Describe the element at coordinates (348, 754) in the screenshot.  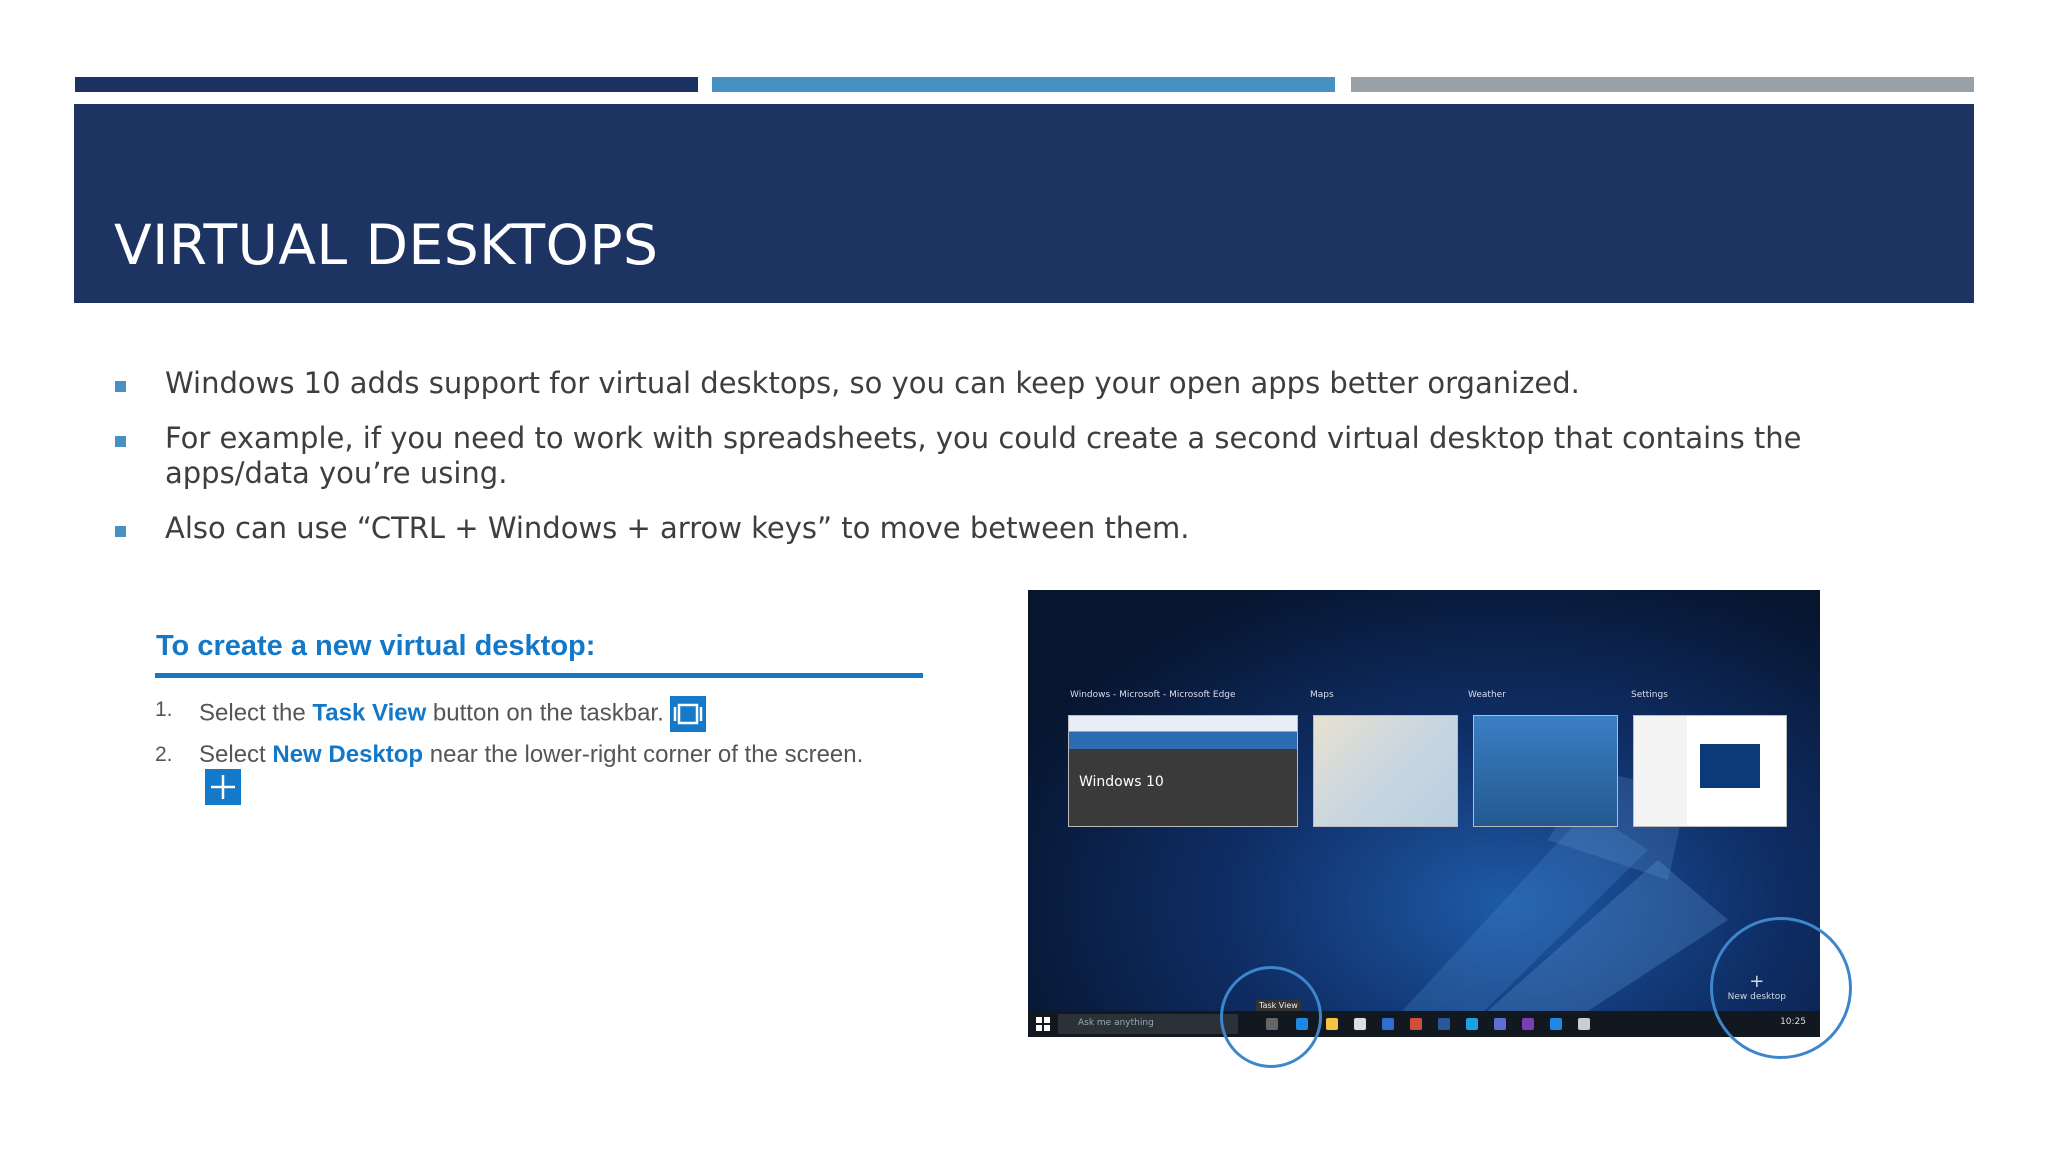
I see `step-keyword: New Desktop` at that location.